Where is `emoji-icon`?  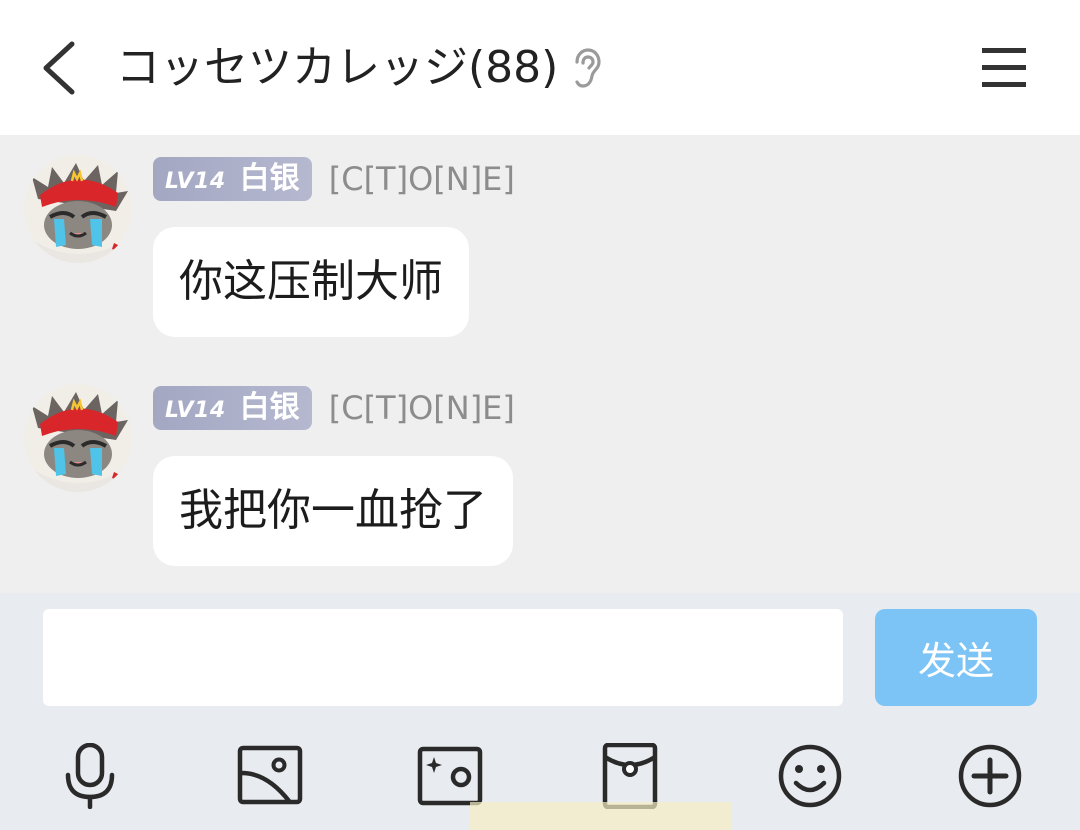
emoji-icon is located at coordinates (810, 776).